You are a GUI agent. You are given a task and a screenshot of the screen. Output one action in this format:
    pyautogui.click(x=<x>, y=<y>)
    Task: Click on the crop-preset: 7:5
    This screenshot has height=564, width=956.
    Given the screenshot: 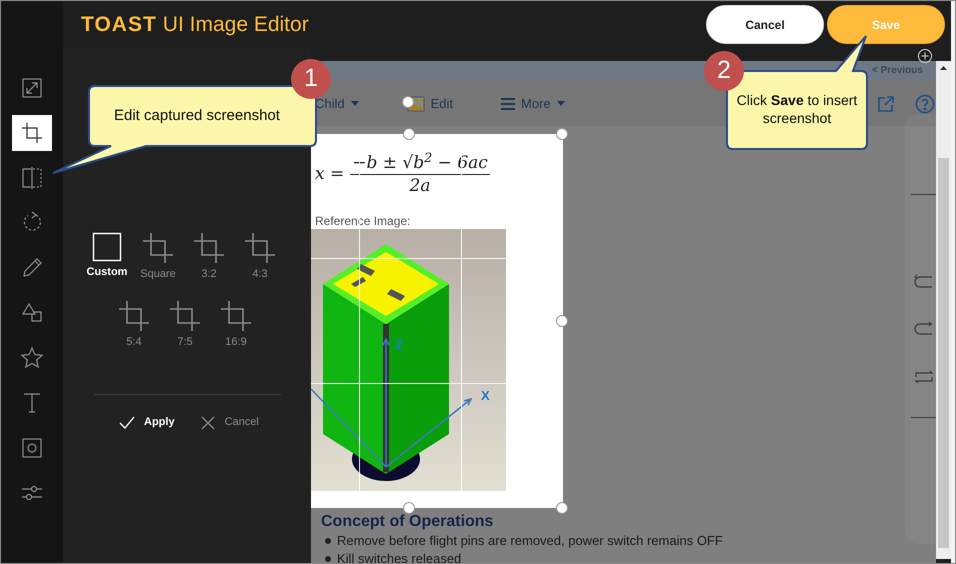 What is the action you would take?
    pyautogui.click(x=185, y=324)
    